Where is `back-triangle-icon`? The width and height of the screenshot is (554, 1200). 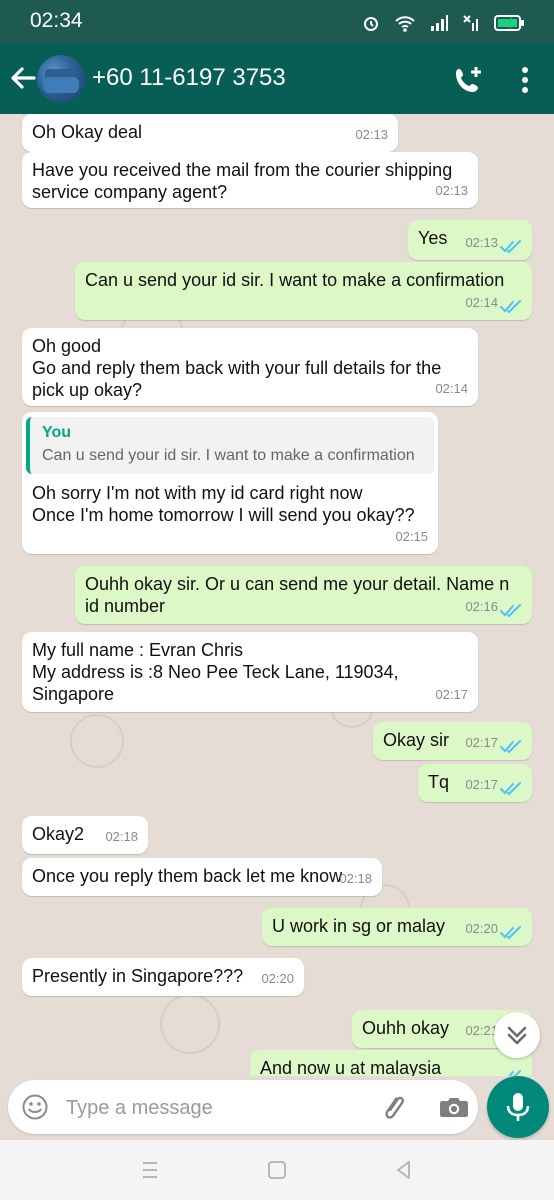 back-triangle-icon is located at coordinates (403, 1170).